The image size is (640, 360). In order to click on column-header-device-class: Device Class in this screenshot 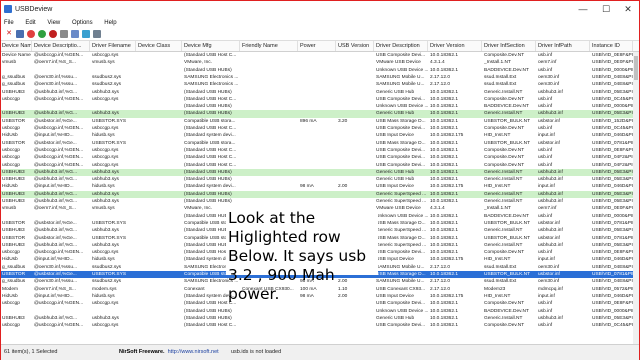, I will do `click(159, 46)`.